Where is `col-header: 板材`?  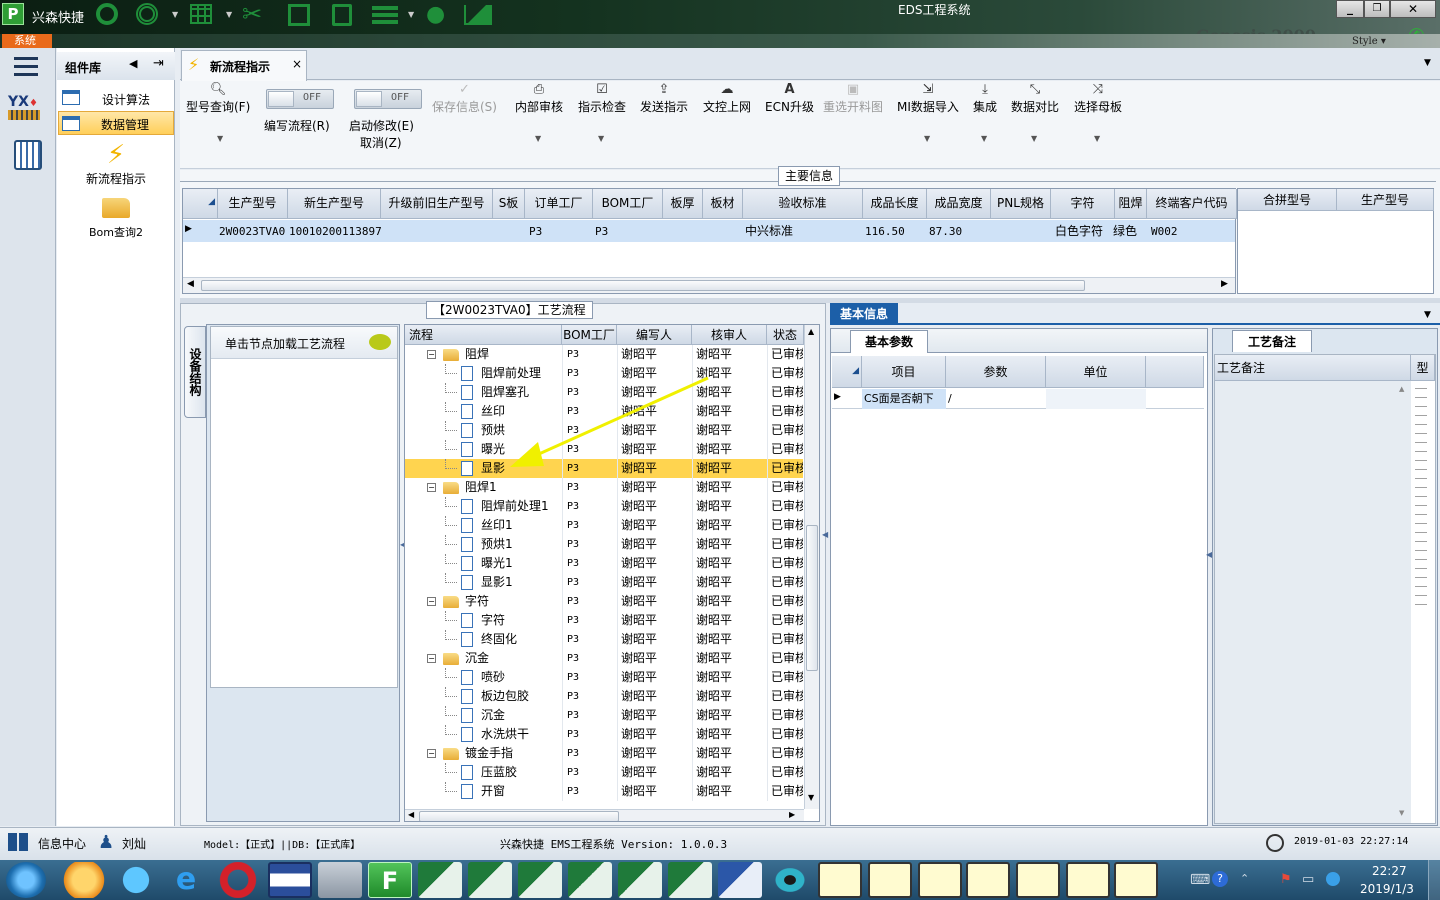 col-header: 板材 is located at coordinates (723, 204).